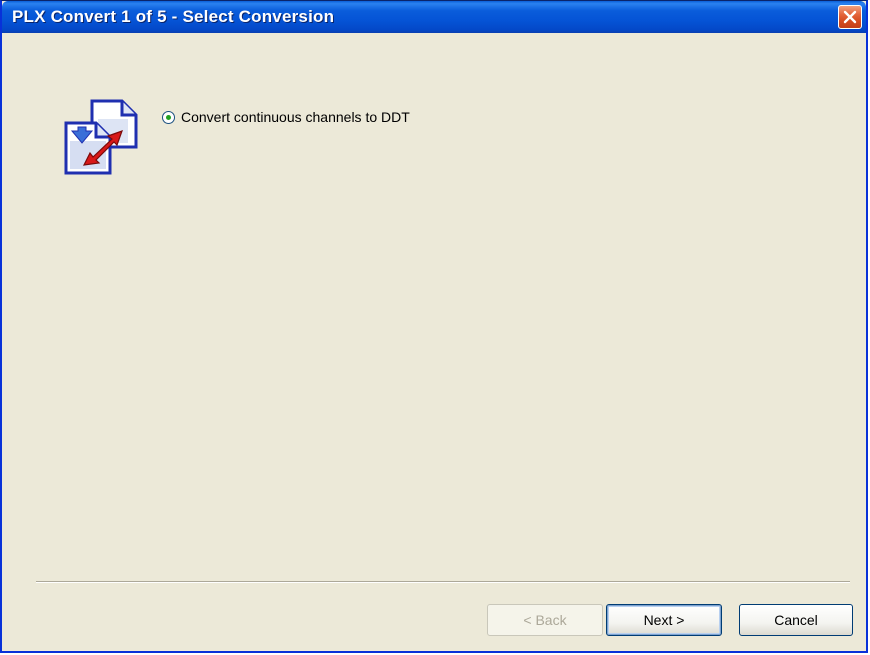 The image size is (870, 655). What do you see at coordinates (545, 620) in the screenshot?
I see `back-button: < Back` at bounding box center [545, 620].